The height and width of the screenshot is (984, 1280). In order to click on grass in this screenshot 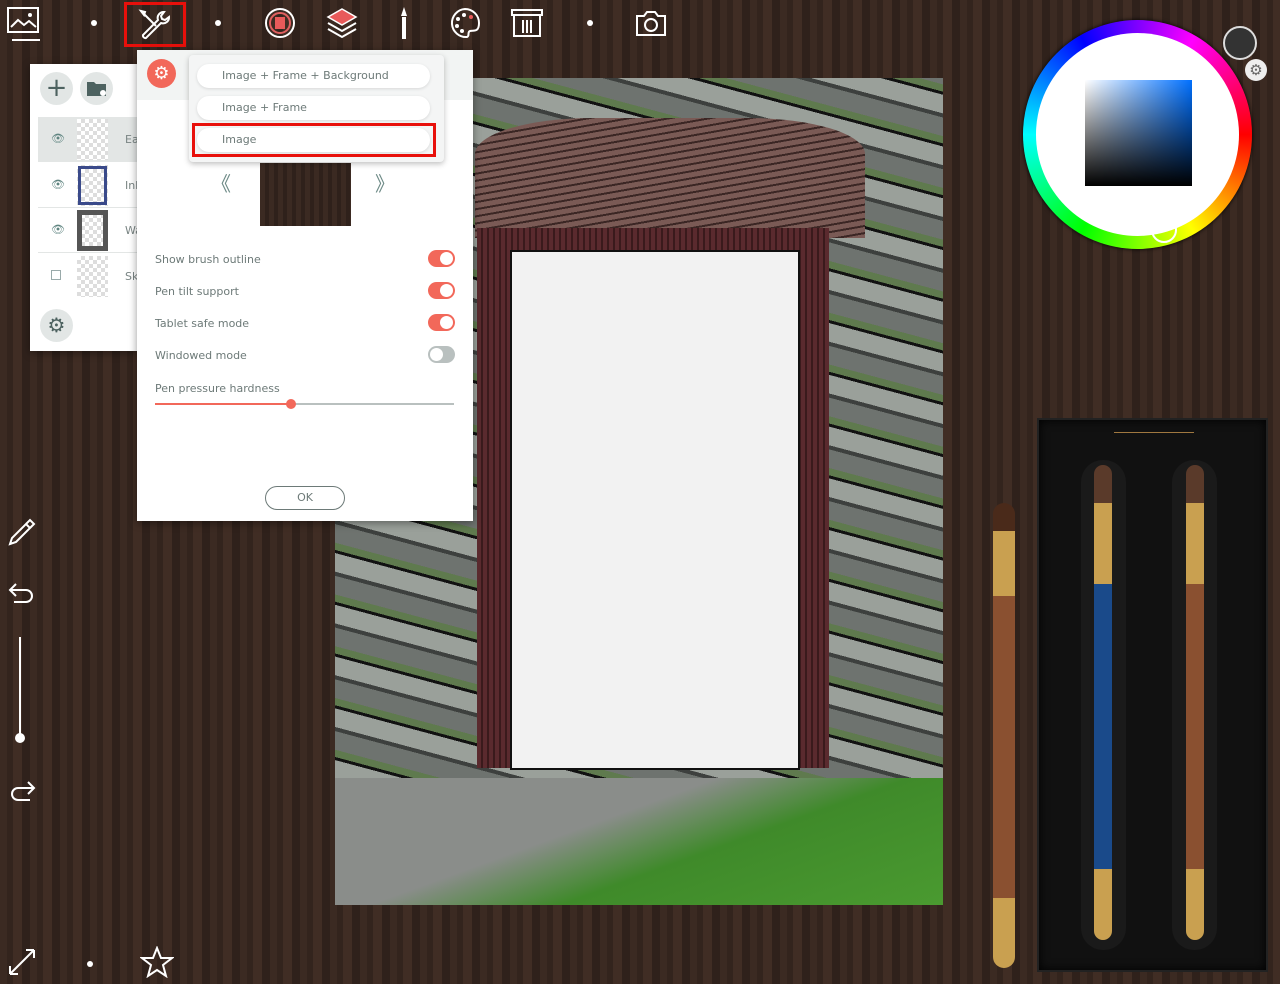, I will do `click(639, 841)`.